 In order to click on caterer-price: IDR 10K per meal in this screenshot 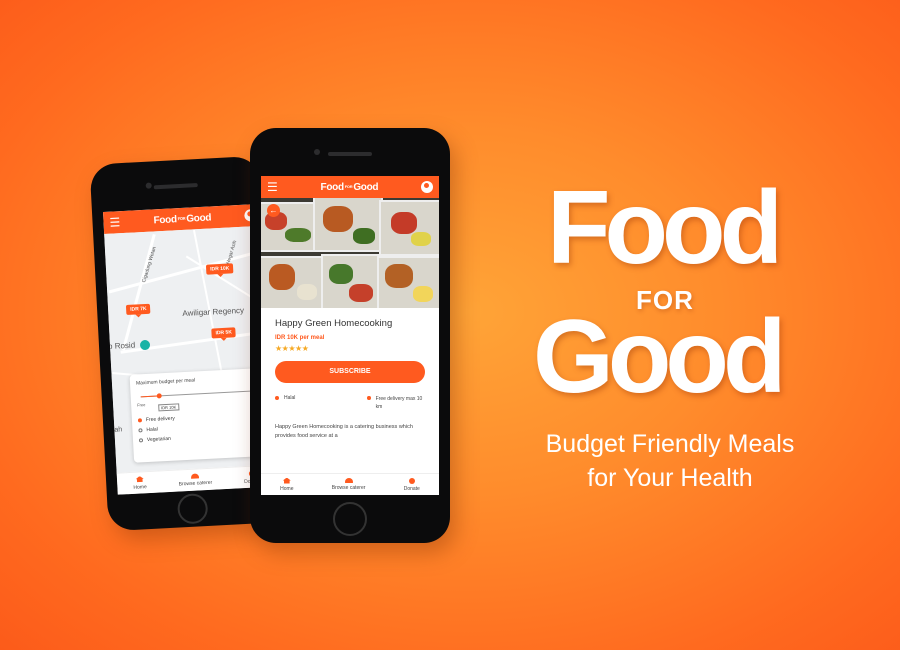, I will do `click(300, 338)`.